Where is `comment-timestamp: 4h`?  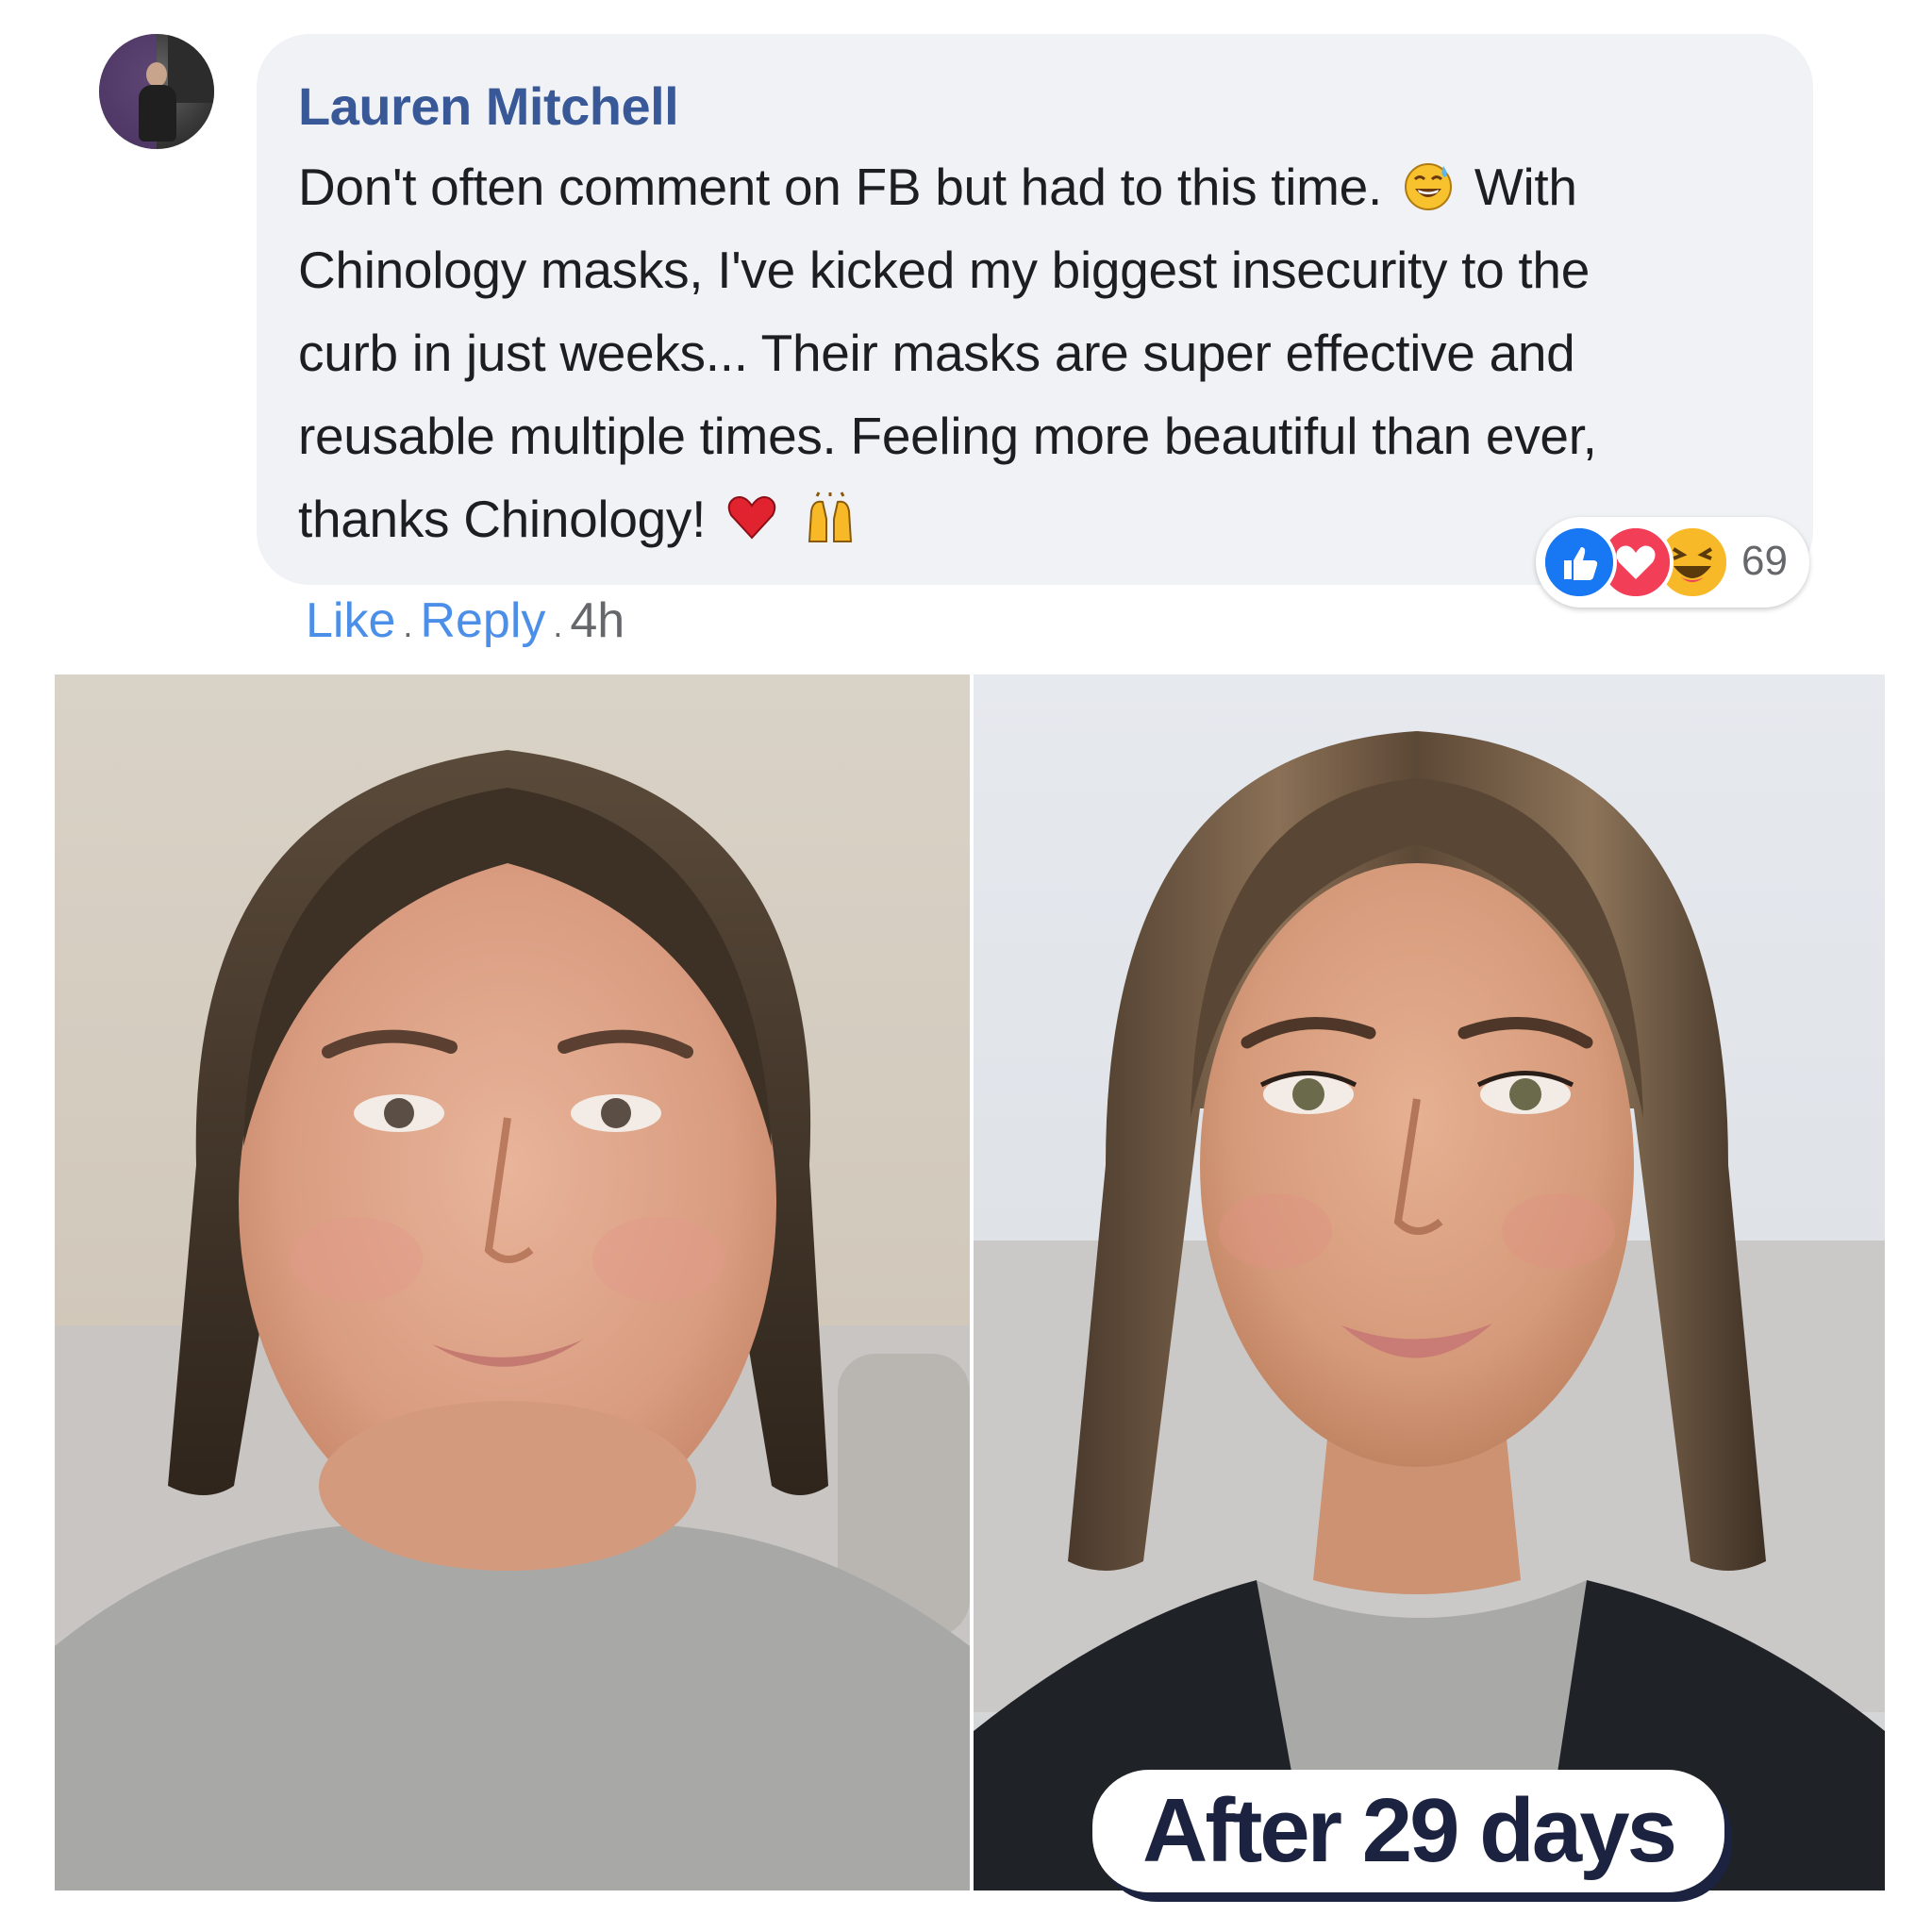
comment-timestamp: 4h is located at coordinates (598, 621).